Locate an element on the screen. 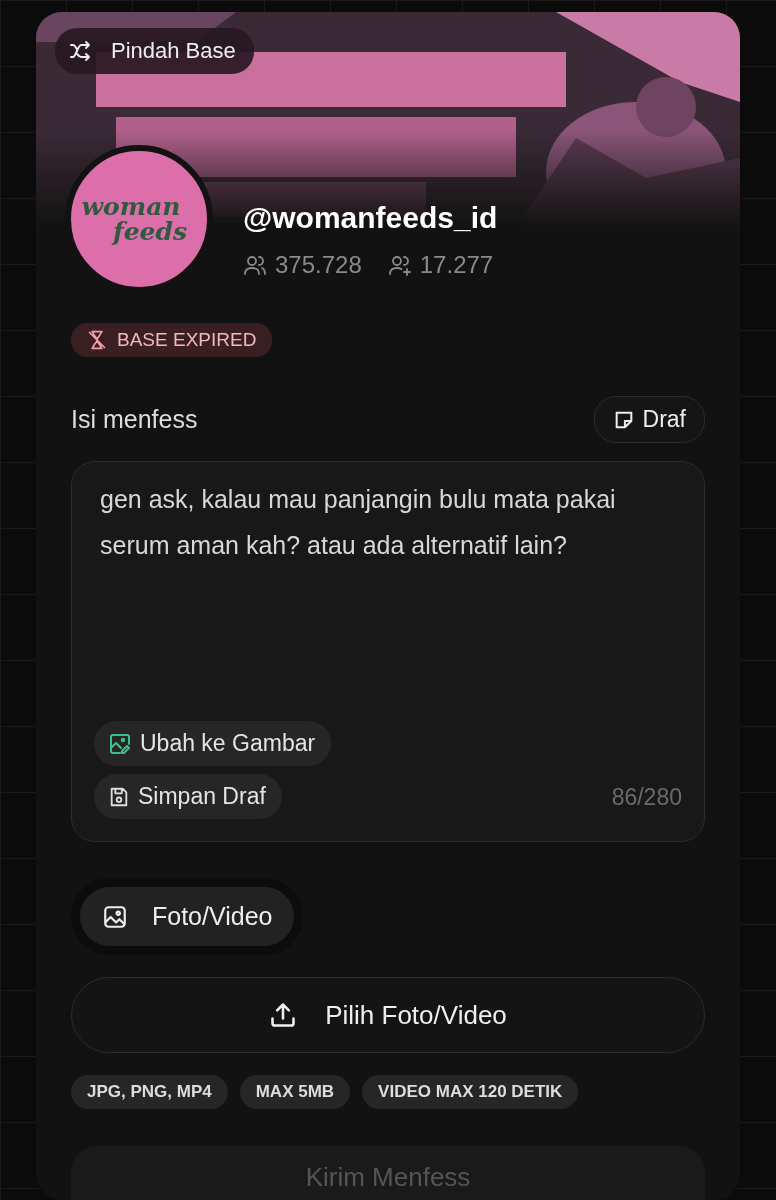 The image size is (776, 1200). upload-icon is located at coordinates (283, 1015).